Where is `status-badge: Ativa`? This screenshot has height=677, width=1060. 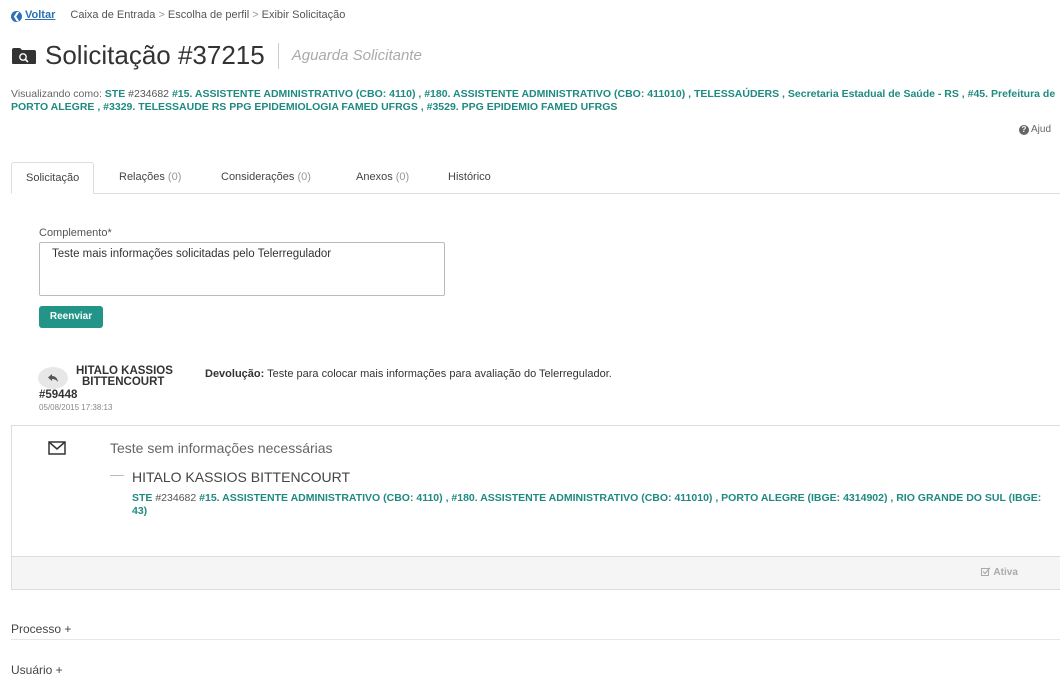
status-badge: Ativa is located at coordinates (999, 572).